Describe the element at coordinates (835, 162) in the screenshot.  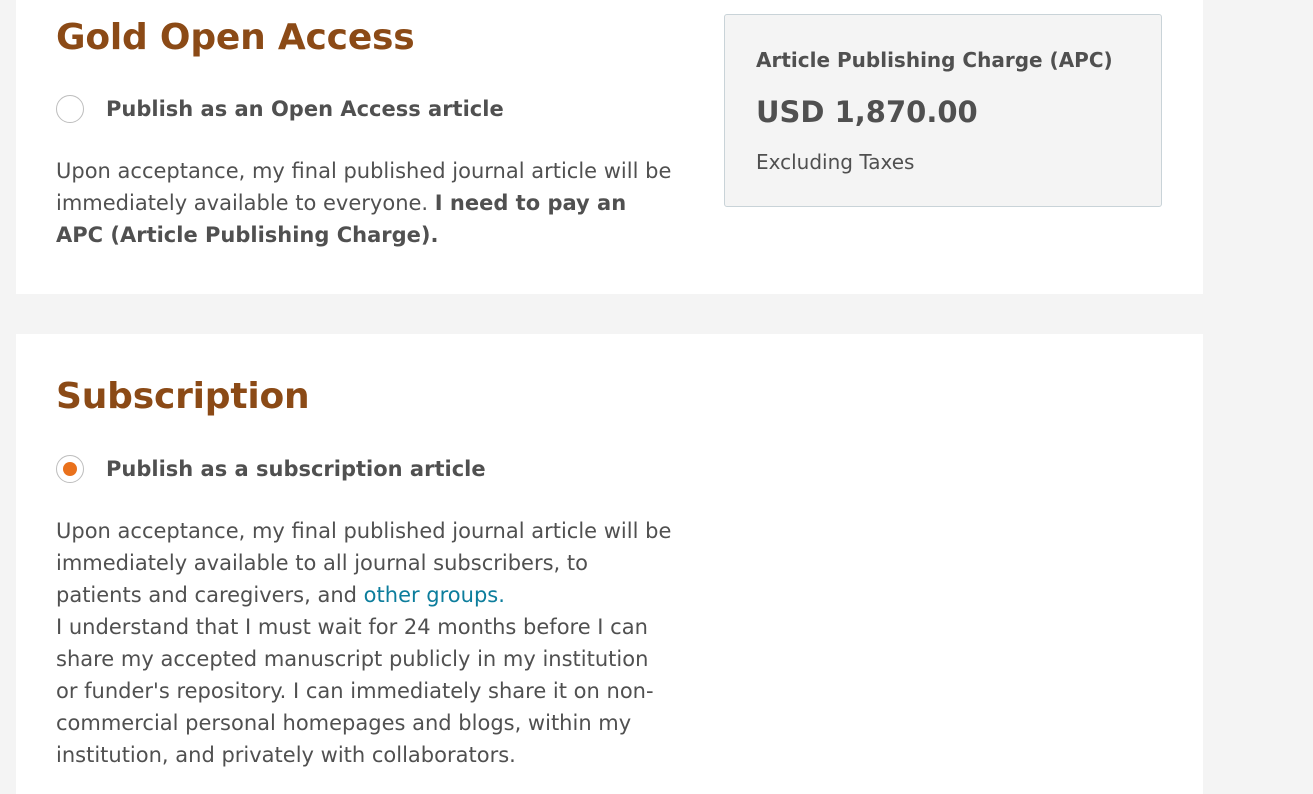
I see `apc-tax-note: Excluding Taxes` at that location.